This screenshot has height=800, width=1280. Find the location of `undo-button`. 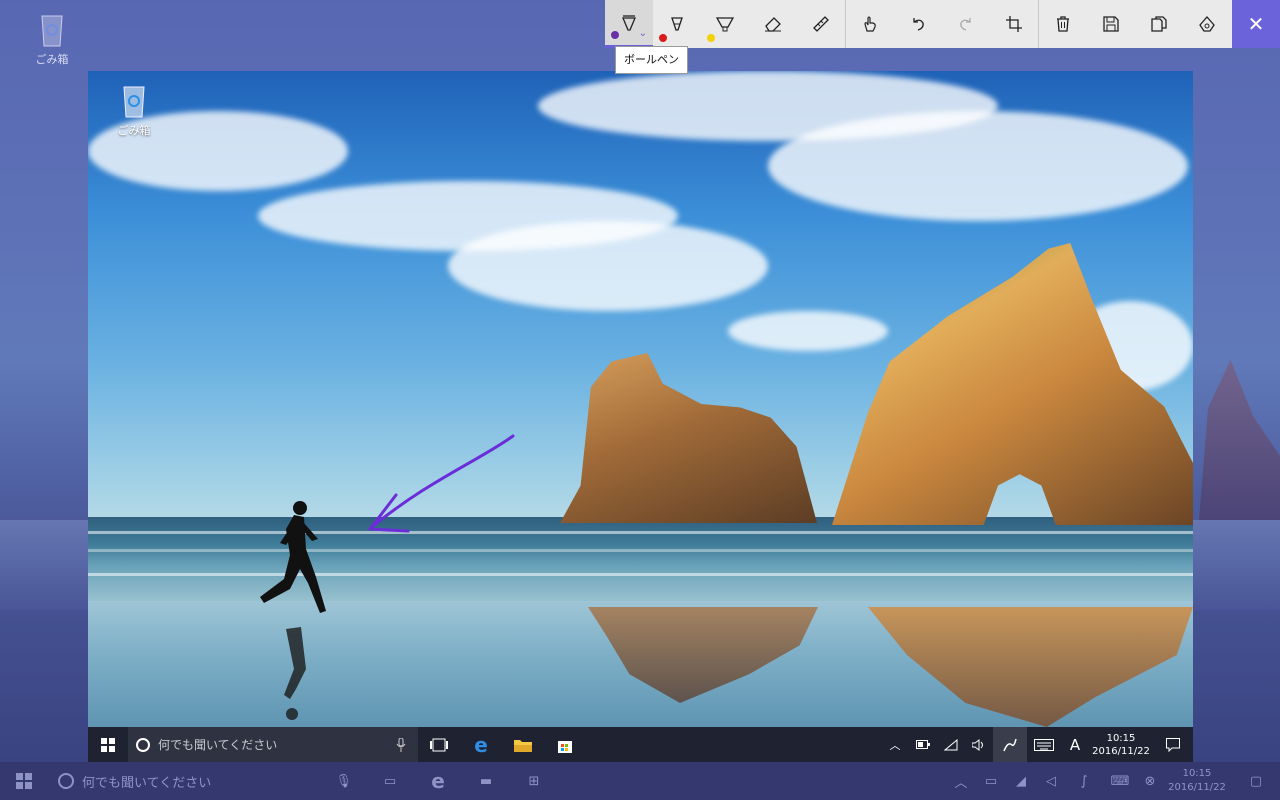

undo-button is located at coordinates (918, 24).